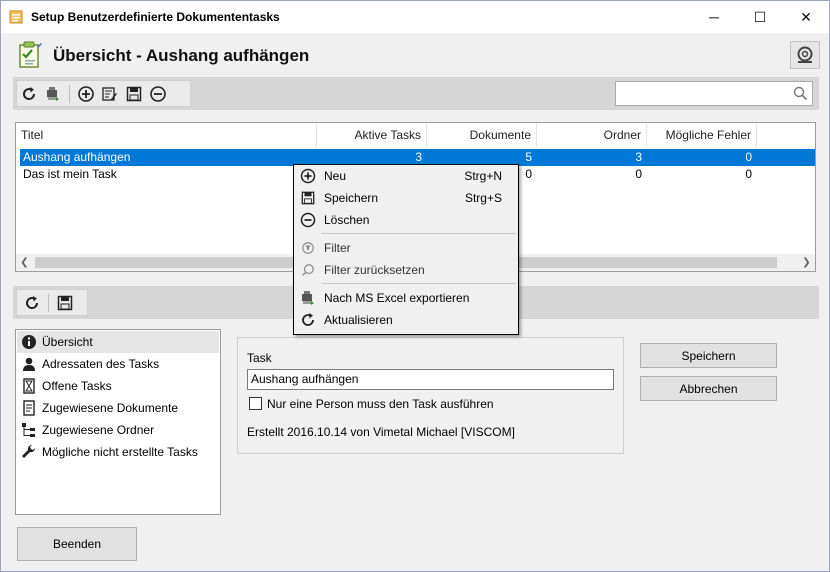  What do you see at coordinates (98, 430) in the screenshot?
I see `nav-item-label: Zugewiesene Ordner` at bounding box center [98, 430].